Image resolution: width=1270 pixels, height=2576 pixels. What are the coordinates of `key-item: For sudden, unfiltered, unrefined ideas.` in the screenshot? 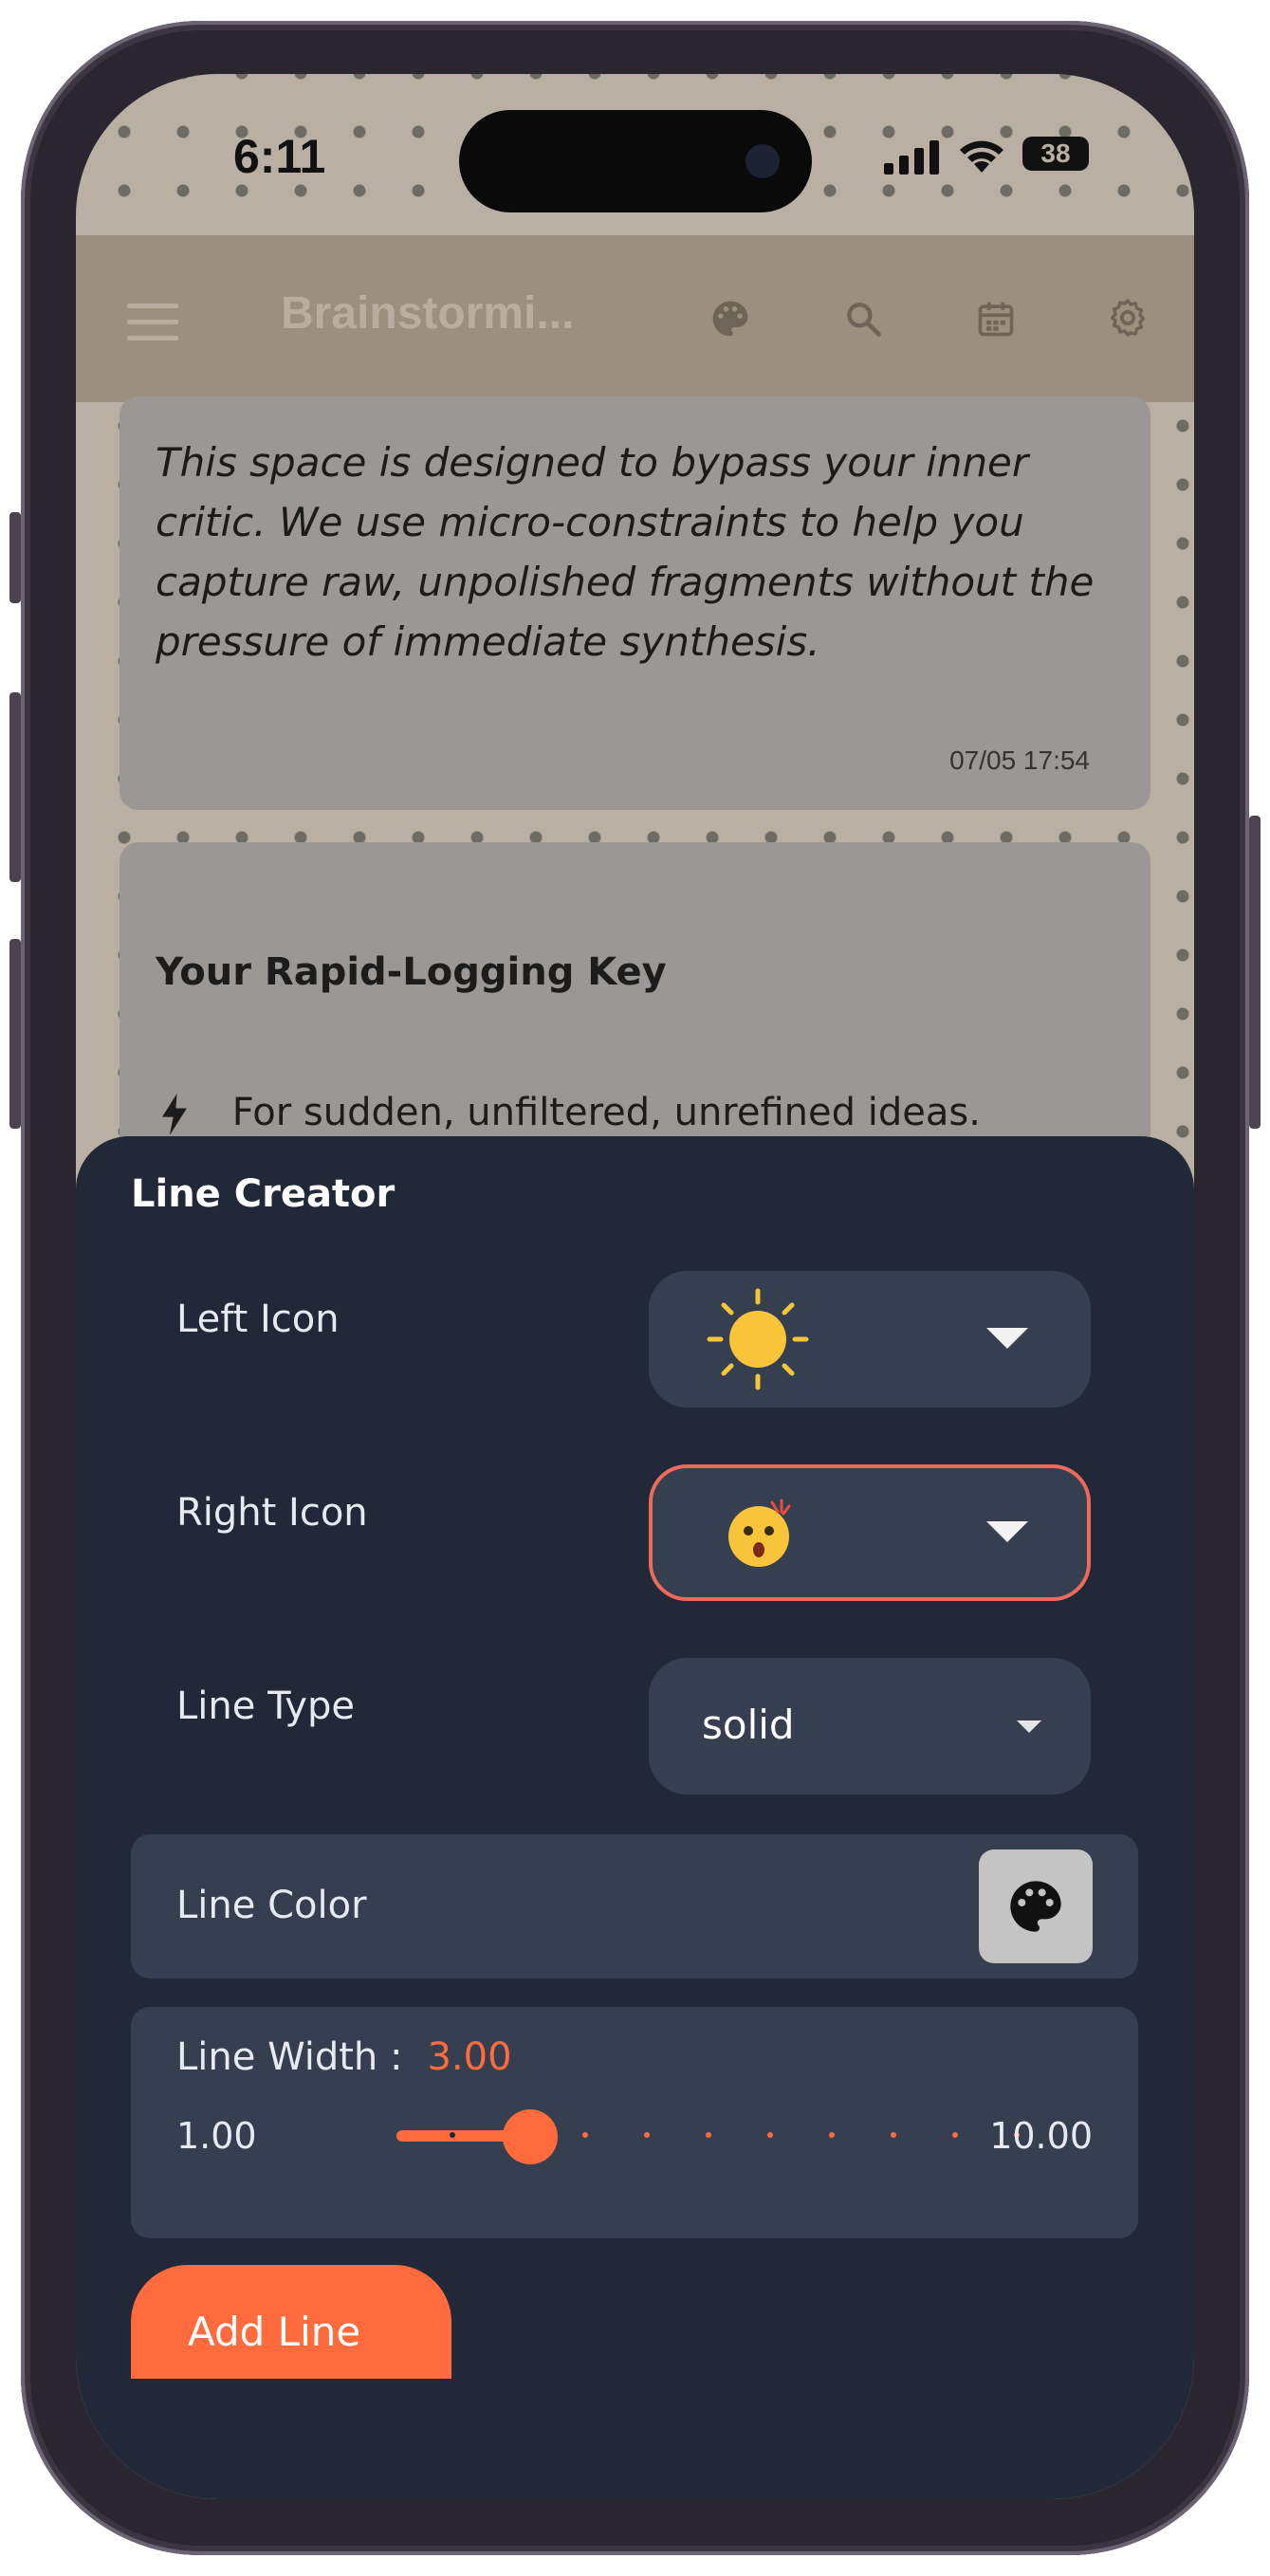 It's located at (568, 1113).